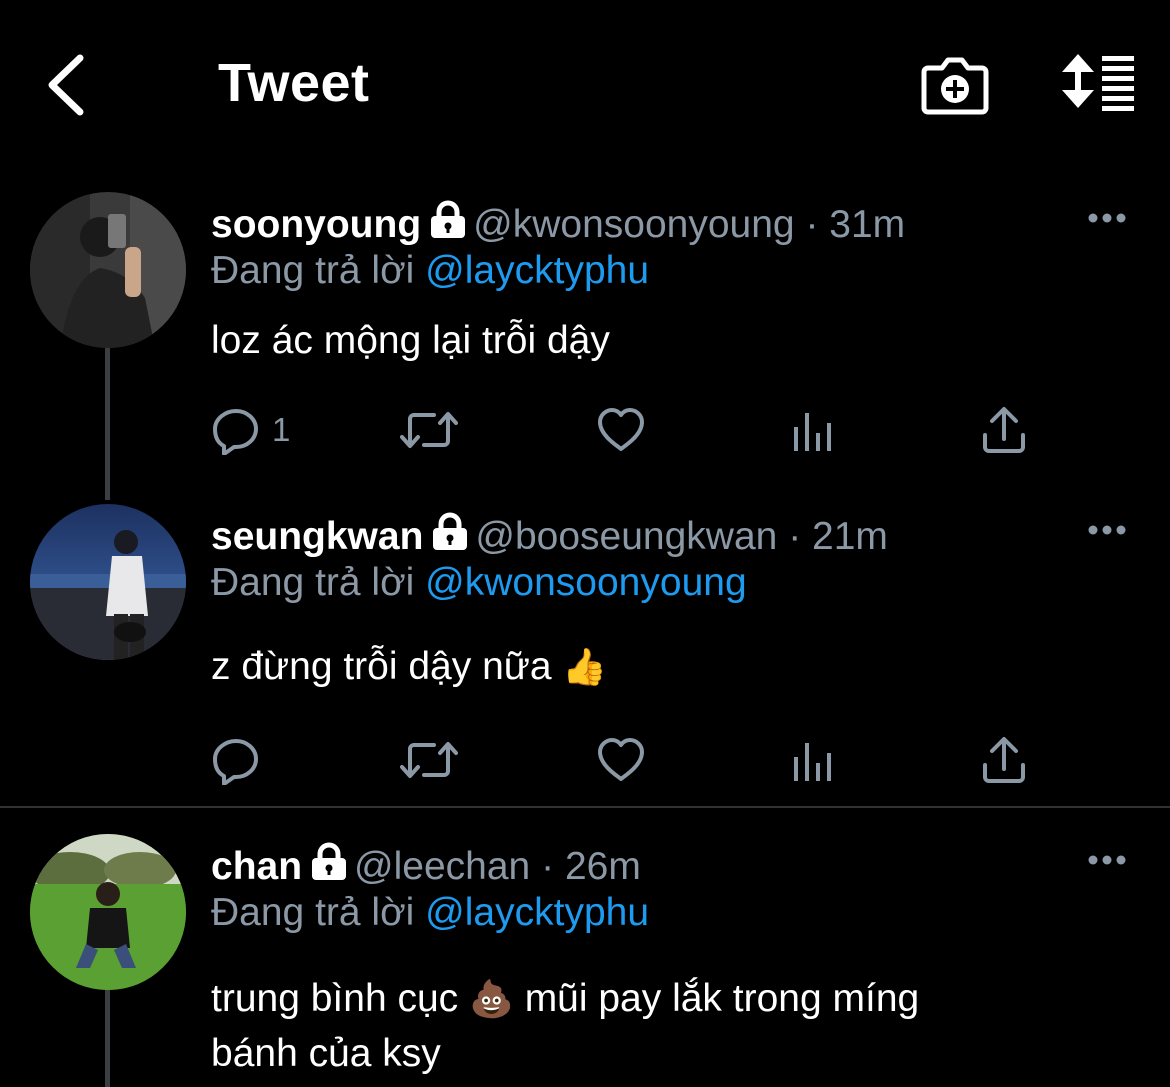  I want to click on timestamp: 31m, so click(867, 224).